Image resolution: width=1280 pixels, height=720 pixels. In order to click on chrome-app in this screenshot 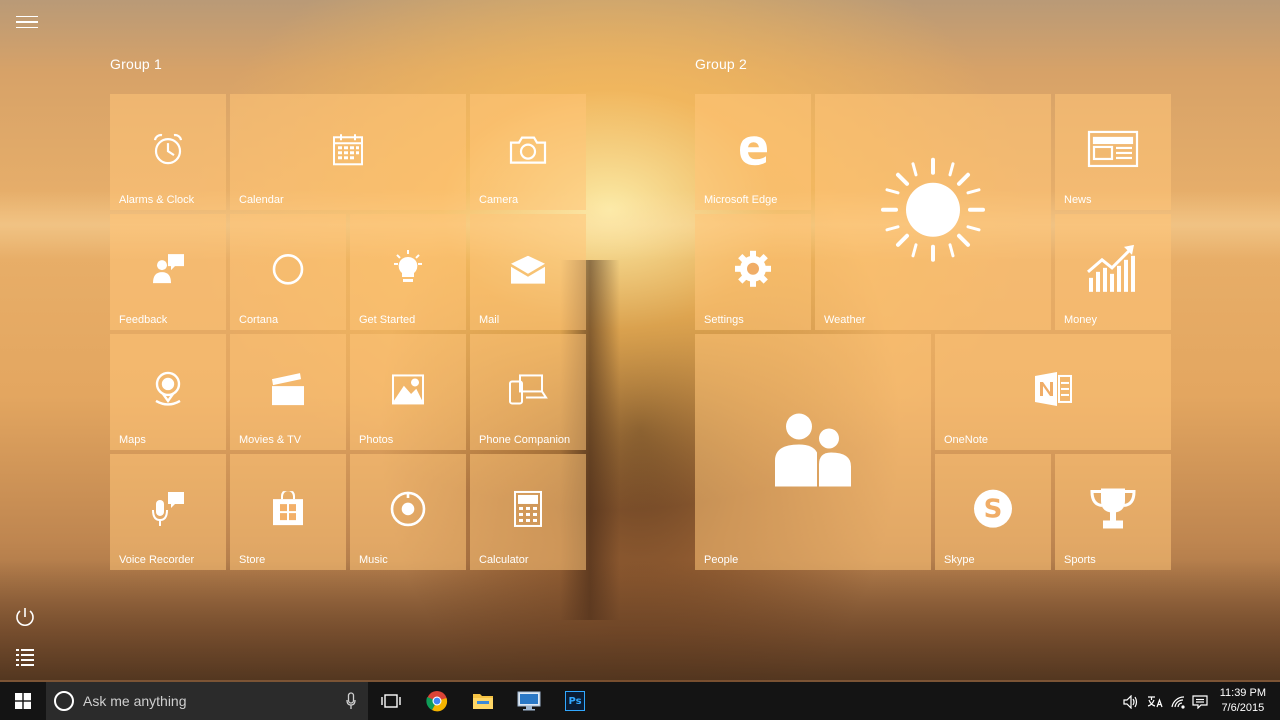, I will do `click(437, 701)`.